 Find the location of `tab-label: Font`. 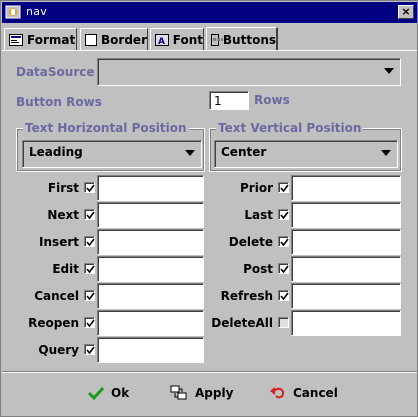

tab-label: Font is located at coordinates (187, 39).